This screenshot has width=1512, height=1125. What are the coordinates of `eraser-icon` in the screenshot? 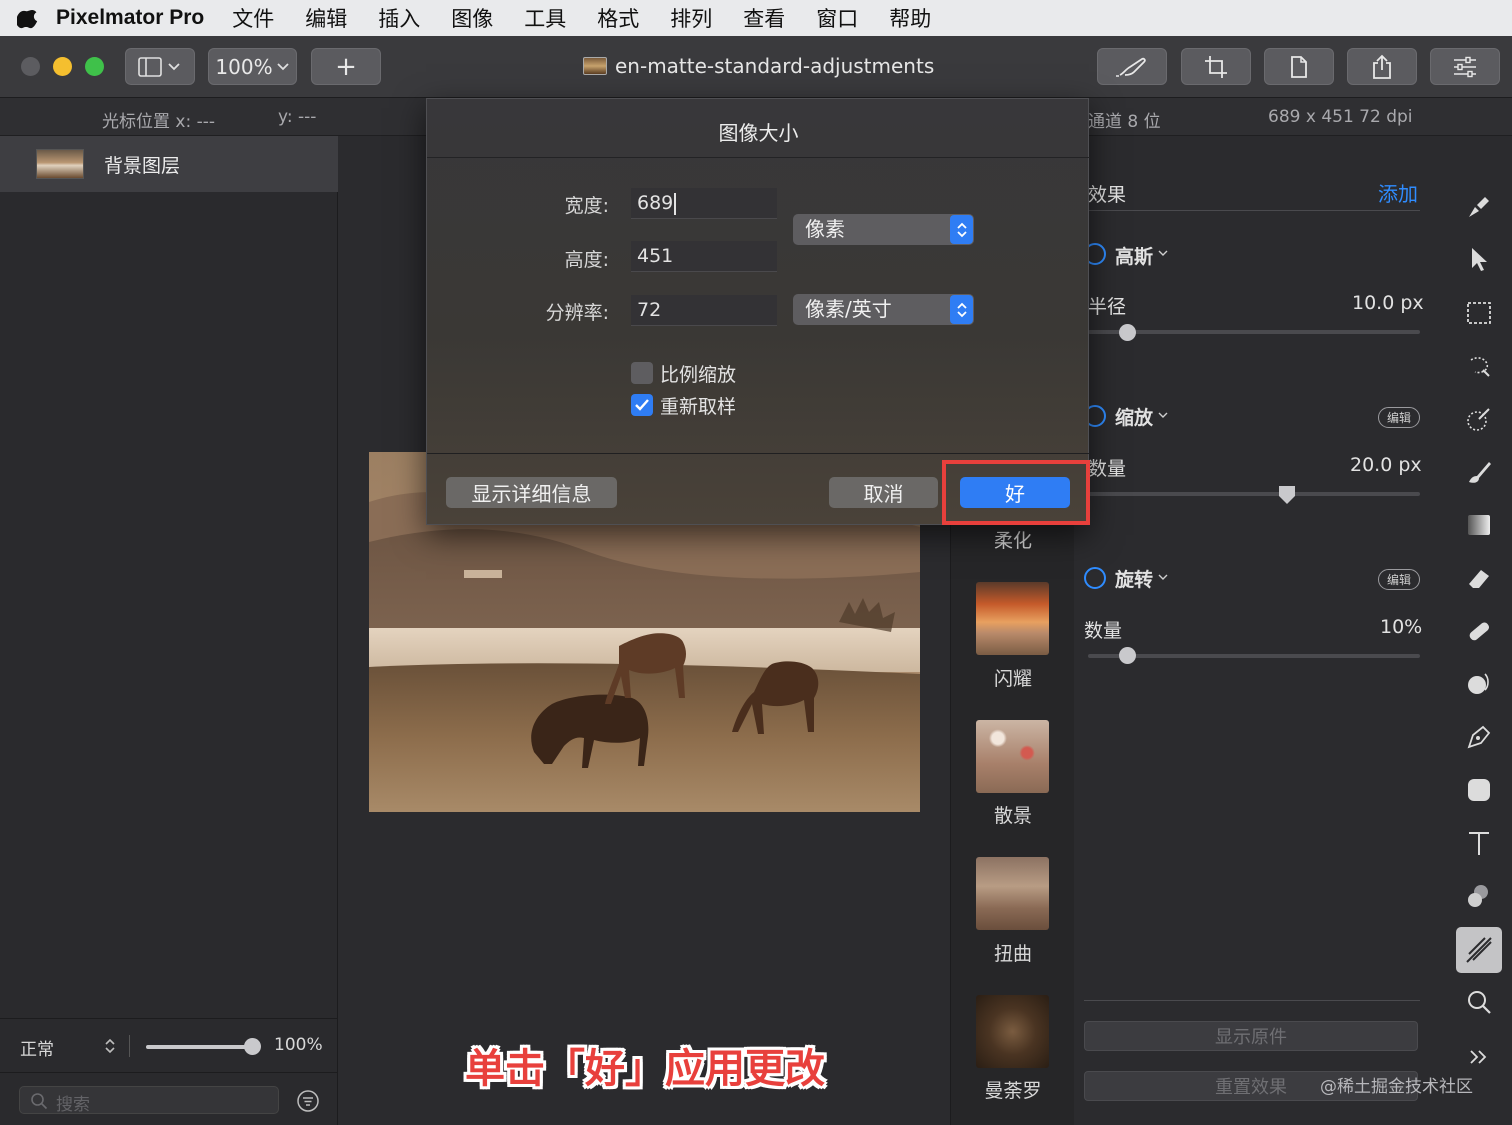 It's located at (1479, 579).